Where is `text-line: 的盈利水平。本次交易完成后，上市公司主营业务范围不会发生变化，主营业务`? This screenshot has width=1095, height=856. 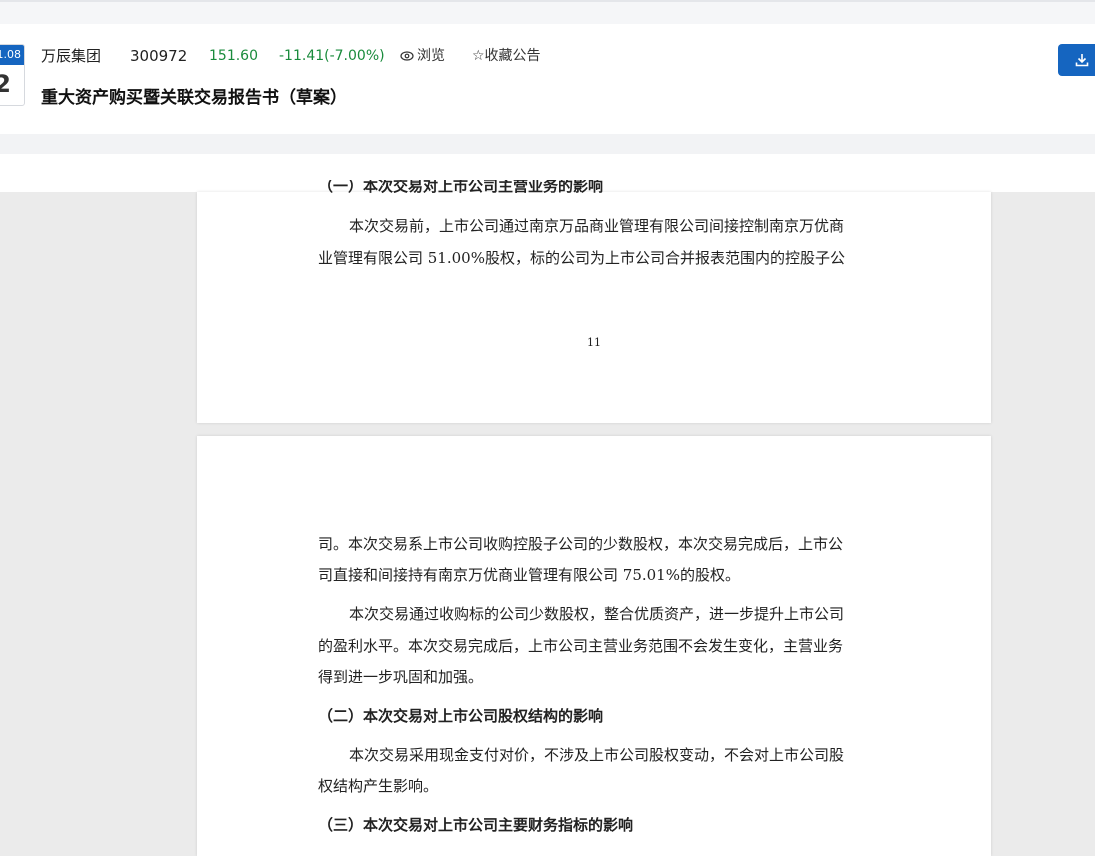
text-line: 的盈利水平。本次交易完成后，上市公司主营业务范围不会发生变化，主营业务 is located at coordinates (581, 646).